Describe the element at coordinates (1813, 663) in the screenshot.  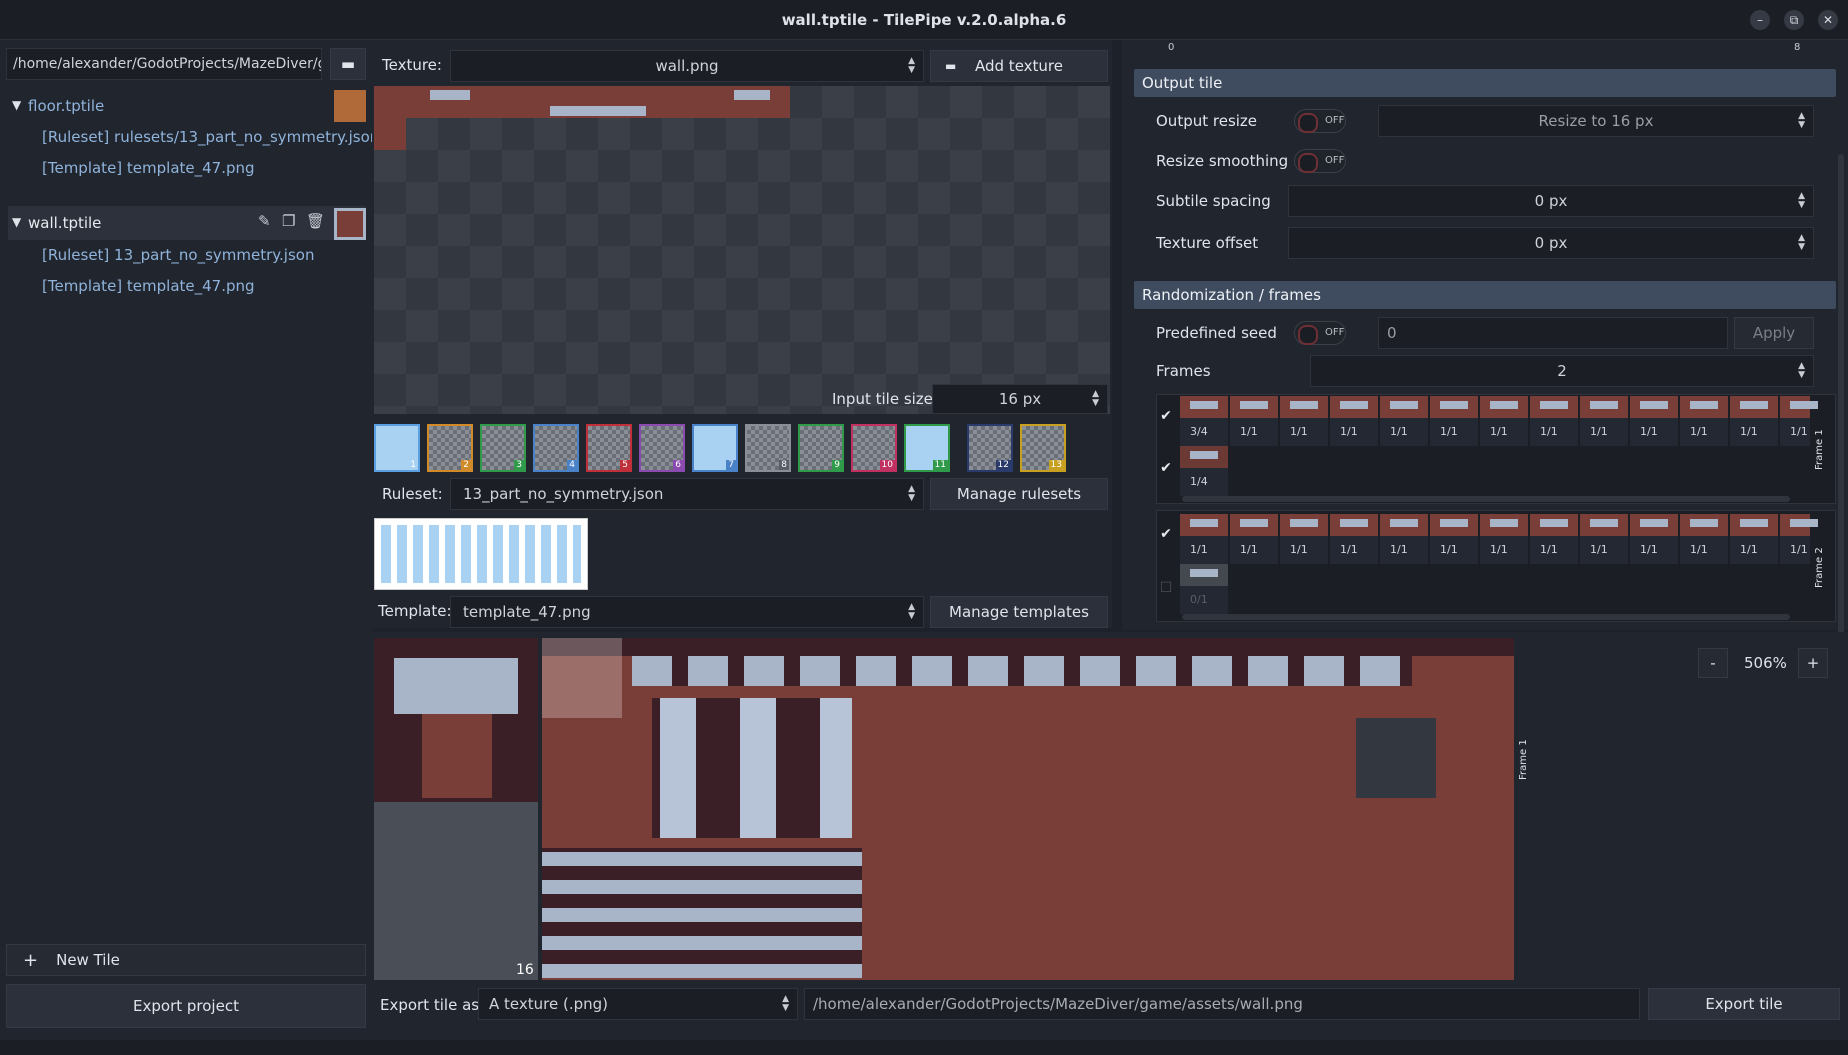
I see `zoom-in-button: +` at that location.